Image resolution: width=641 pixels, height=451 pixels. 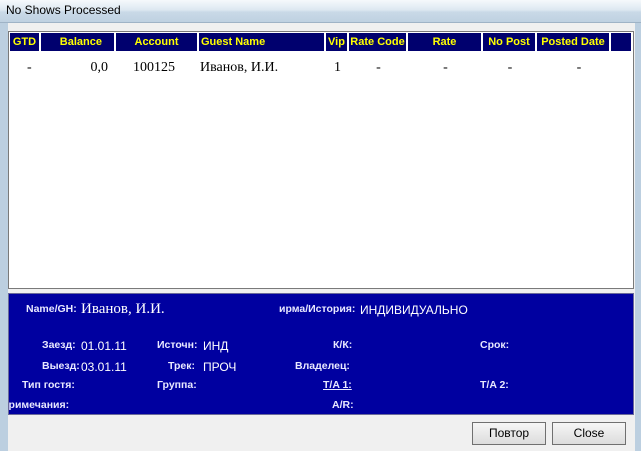 What do you see at coordinates (239, 67) in the screenshot?
I see `cell-guest-name: Иванов, И.И.` at bounding box center [239, 67].